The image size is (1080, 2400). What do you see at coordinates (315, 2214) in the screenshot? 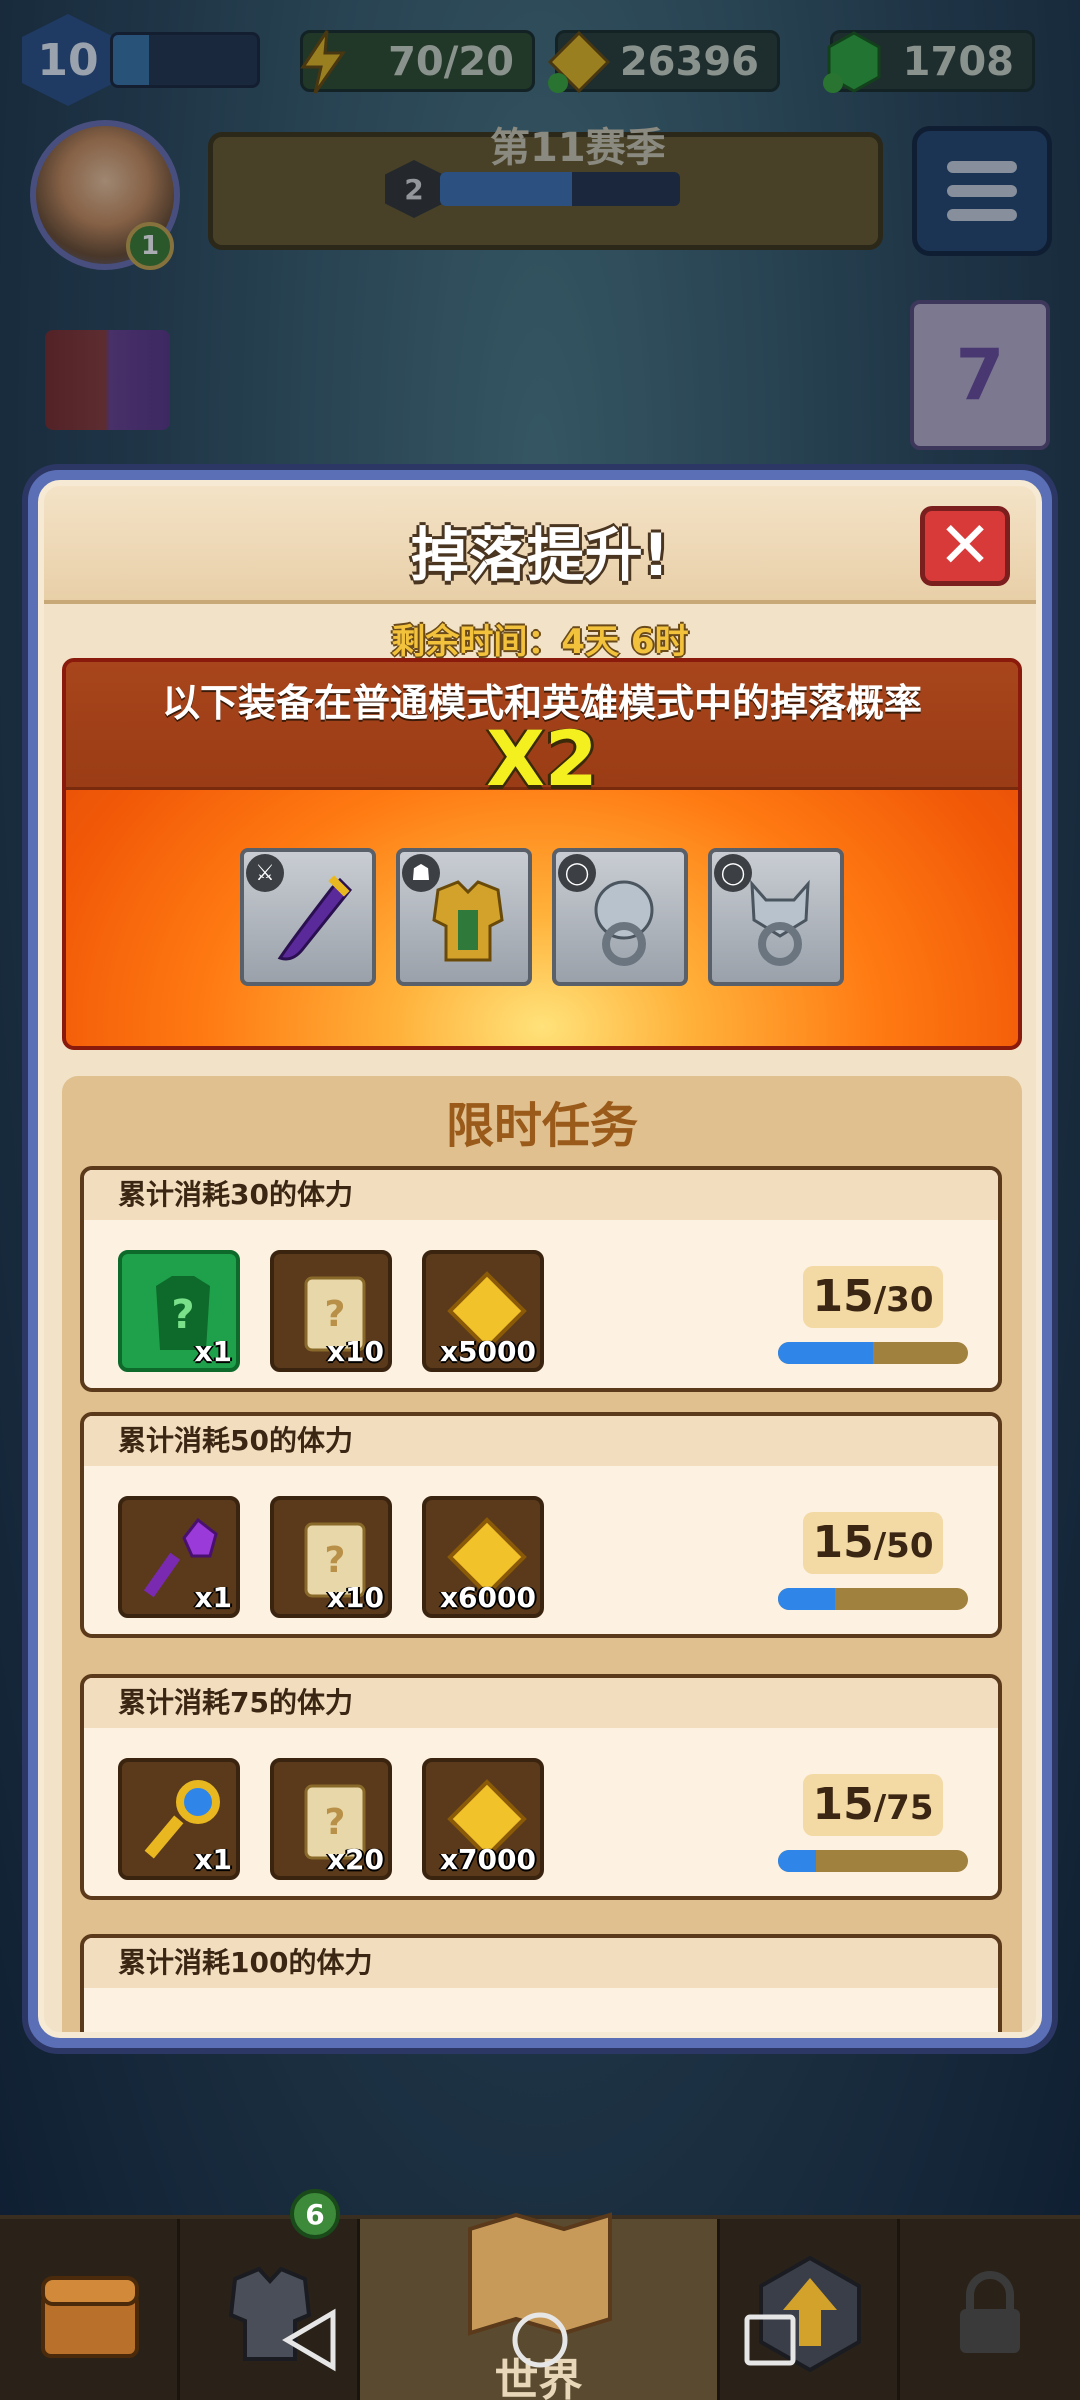
I see `equipment-badge: 6` at bounding box center [315, 2214].